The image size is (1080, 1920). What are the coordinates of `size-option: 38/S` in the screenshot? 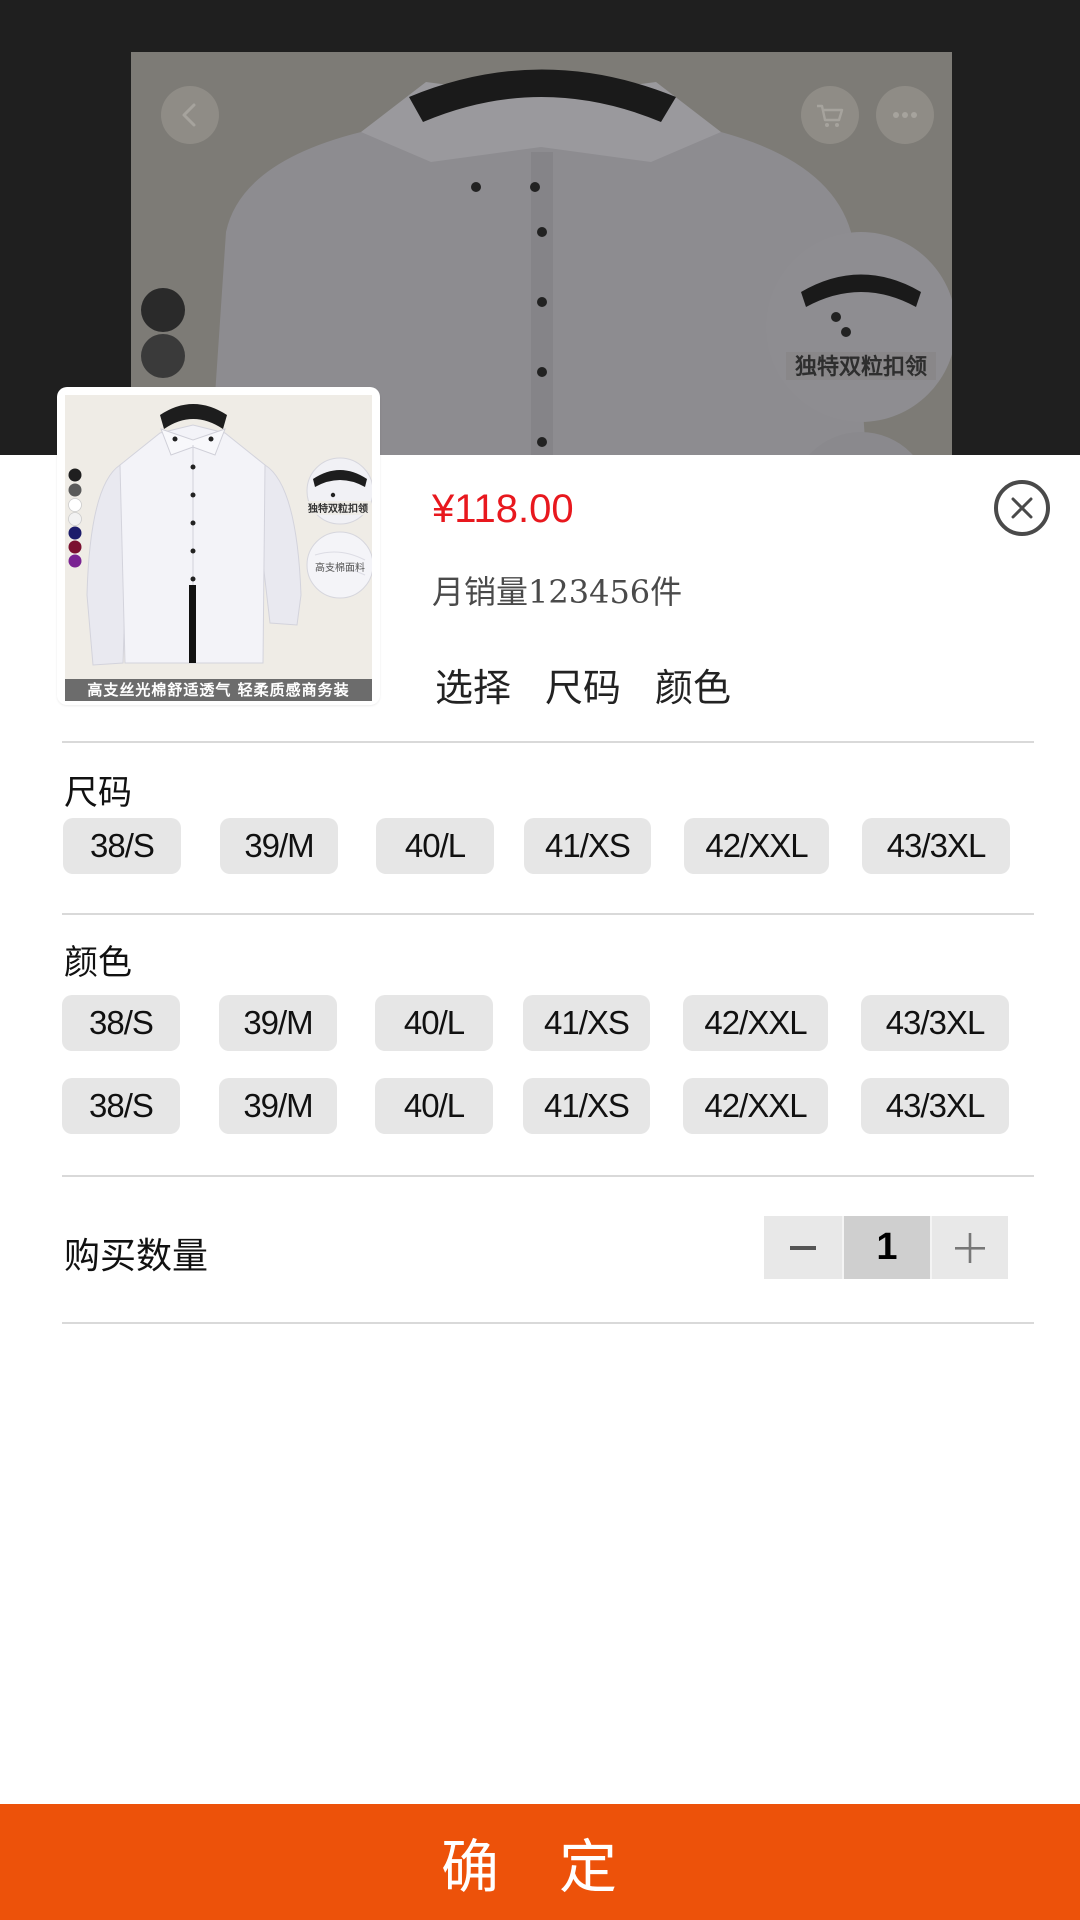 It's located at (122, 846).